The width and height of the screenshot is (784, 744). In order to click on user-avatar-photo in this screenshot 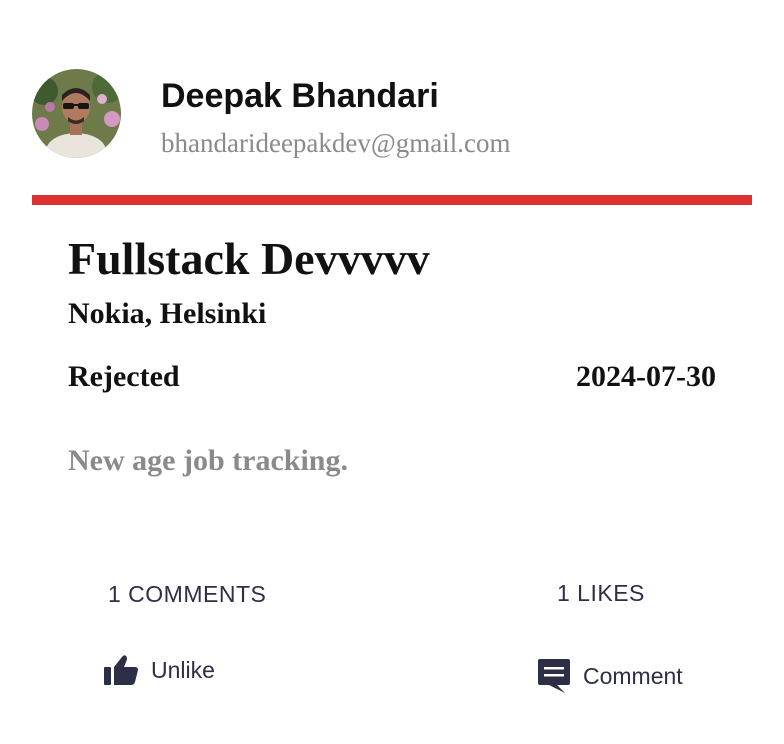, I will do `click(76, 113)`.